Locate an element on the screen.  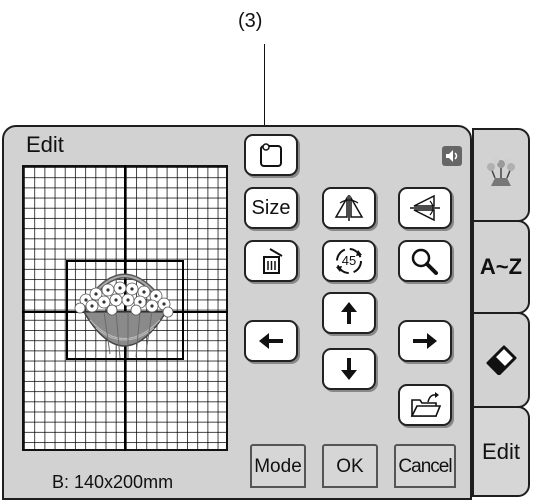
mirror-vertical-icon is located at coordinates (349, 208).